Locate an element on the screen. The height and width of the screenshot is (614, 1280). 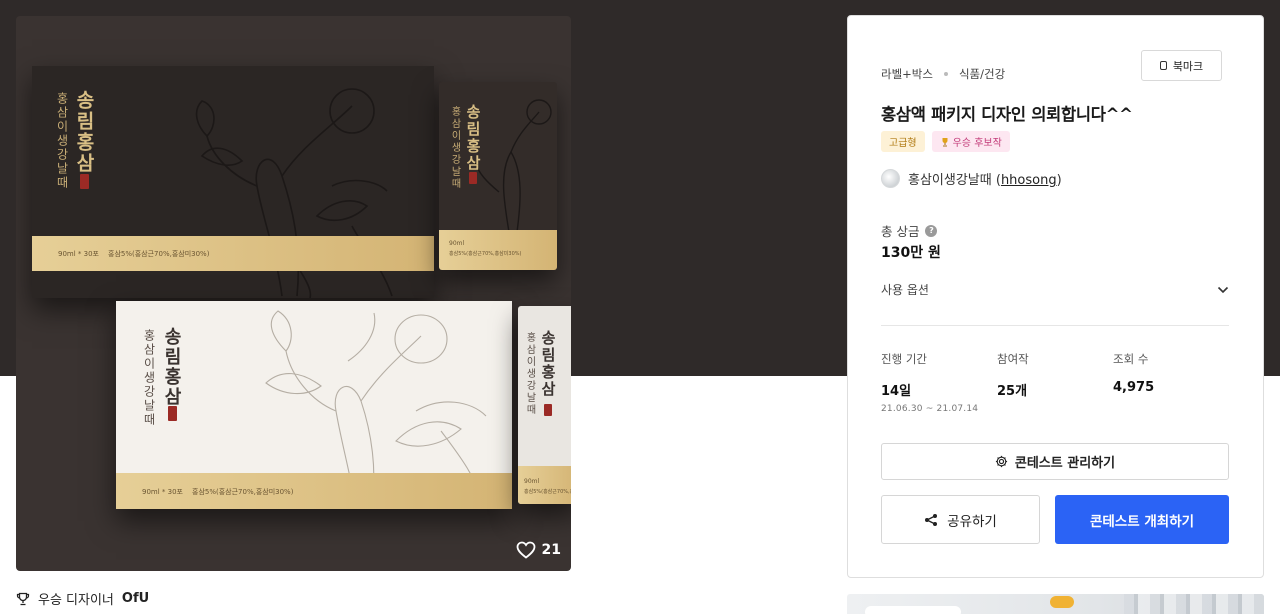
stat-views-label: 조회 수 is located at coordinates (1131, 359).